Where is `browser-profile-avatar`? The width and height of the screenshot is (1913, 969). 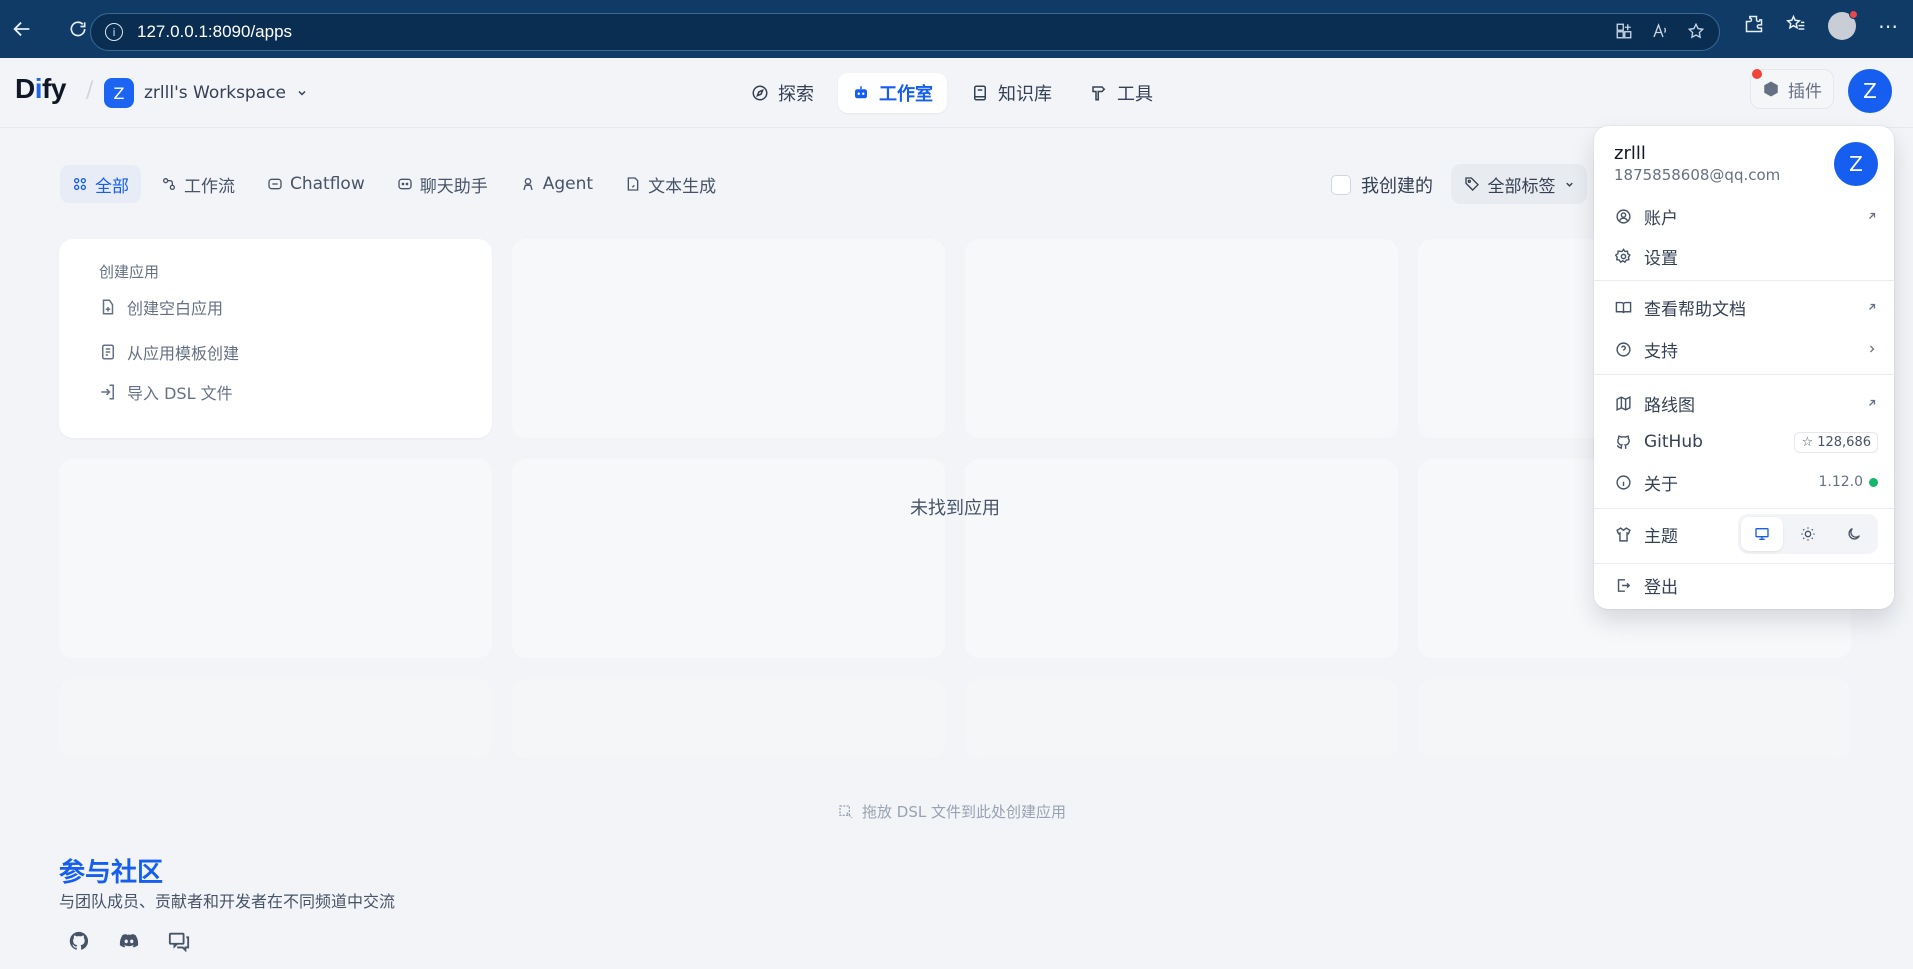 browser-profile-avatar is located at coordinates (1843, 25).